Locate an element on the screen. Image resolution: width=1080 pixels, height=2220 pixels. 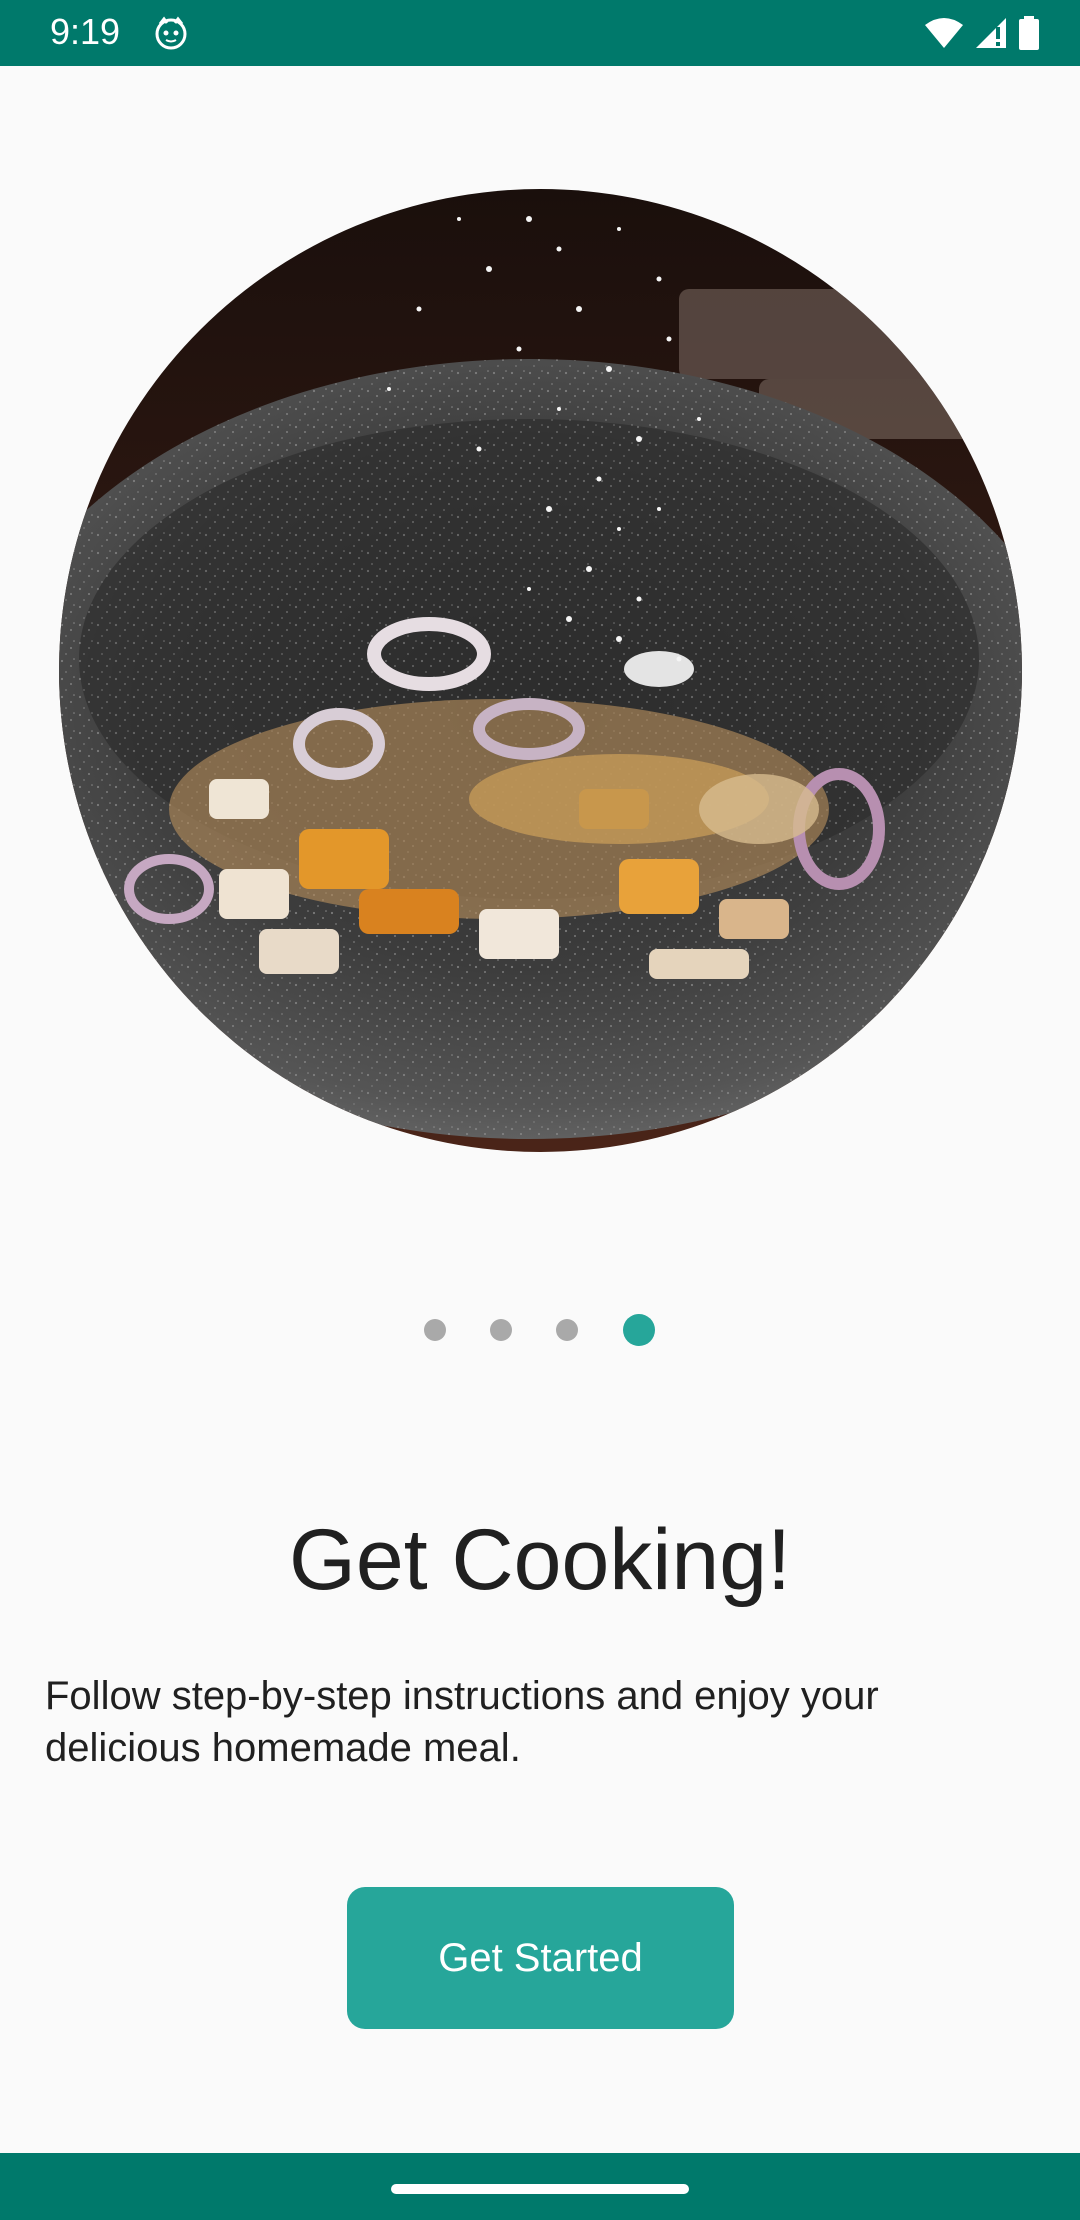
battery-icon is located at coordinates (1029, 33).